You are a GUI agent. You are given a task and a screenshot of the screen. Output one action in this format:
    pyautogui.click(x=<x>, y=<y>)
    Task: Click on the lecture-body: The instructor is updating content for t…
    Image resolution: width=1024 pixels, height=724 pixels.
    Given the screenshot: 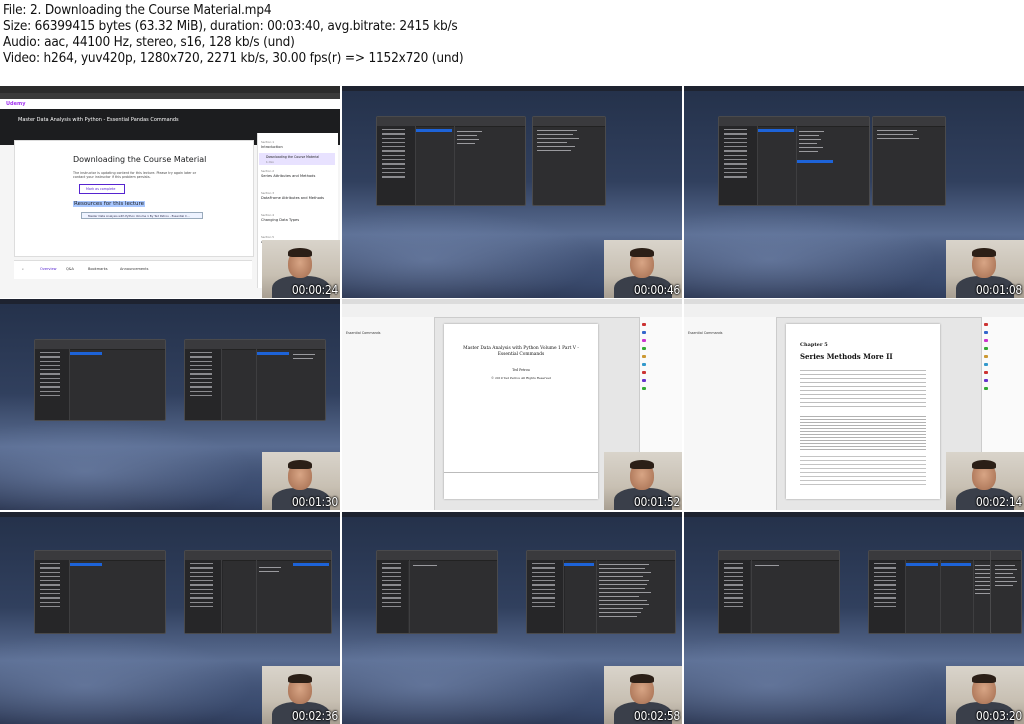 What is the action you would take?
    pyautogui.click(x=135, y=175)
    